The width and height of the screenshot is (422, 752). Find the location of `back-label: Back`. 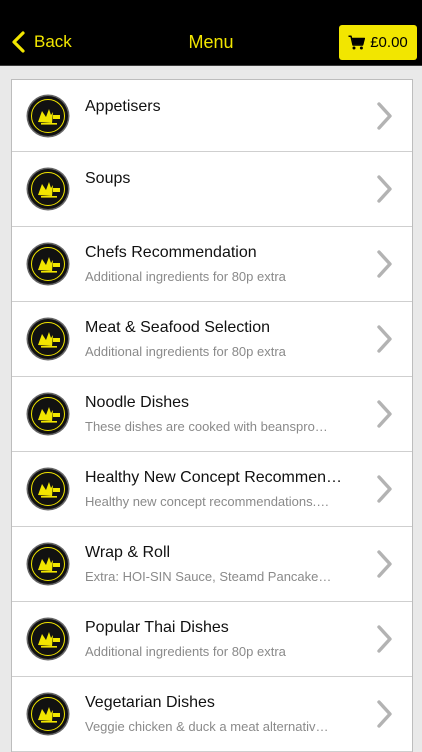

back-label: Back is located at coordinates (53, 41).